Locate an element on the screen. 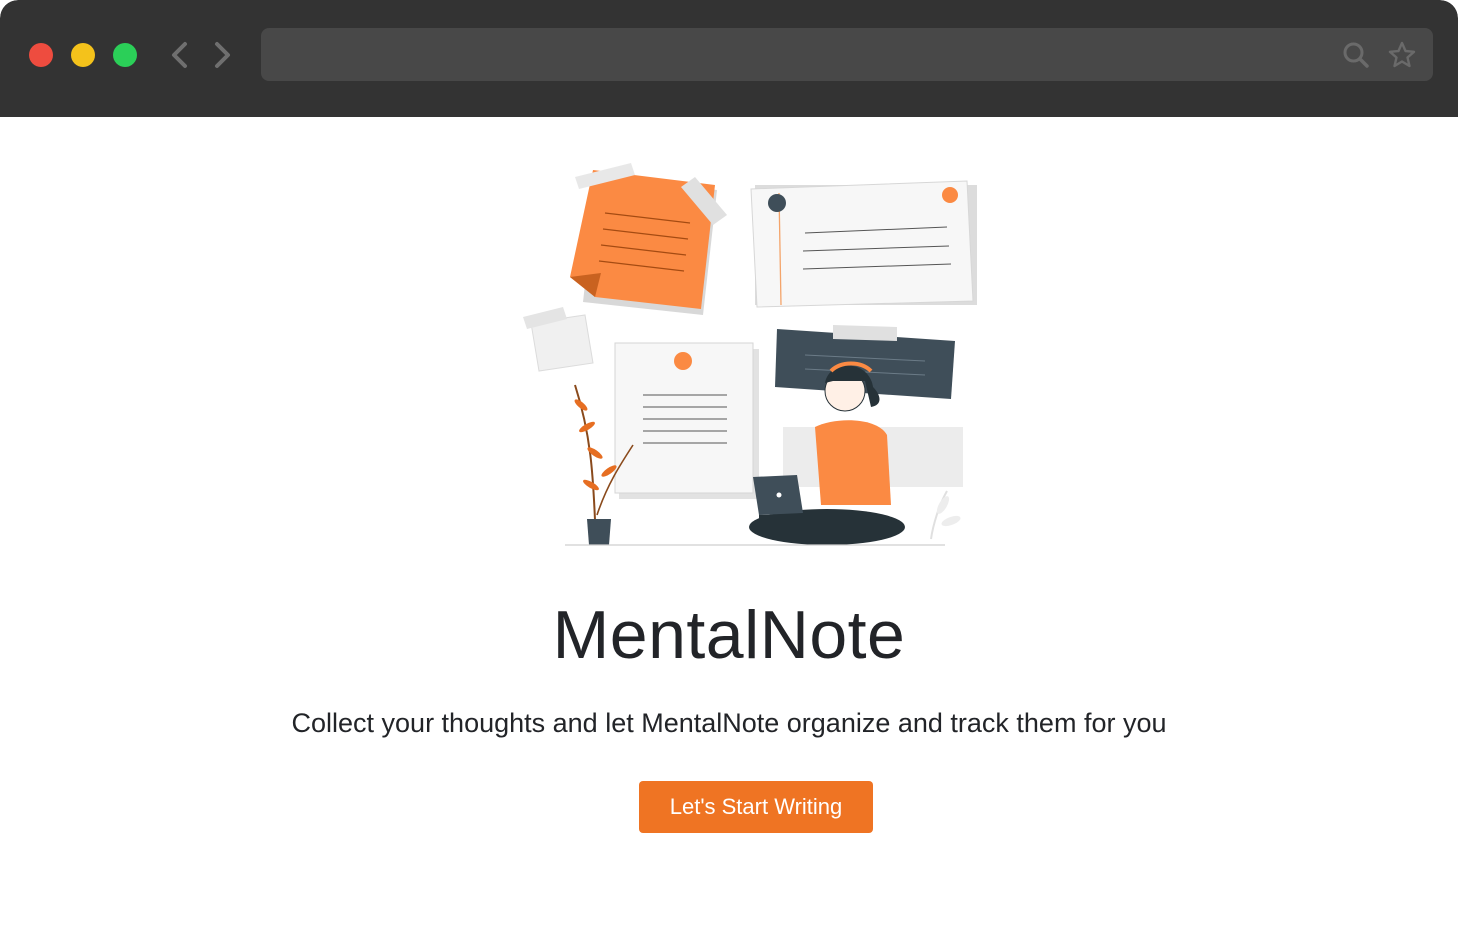 The image size is (1458, 929). star-icon is located at coordinates (1402, 54).